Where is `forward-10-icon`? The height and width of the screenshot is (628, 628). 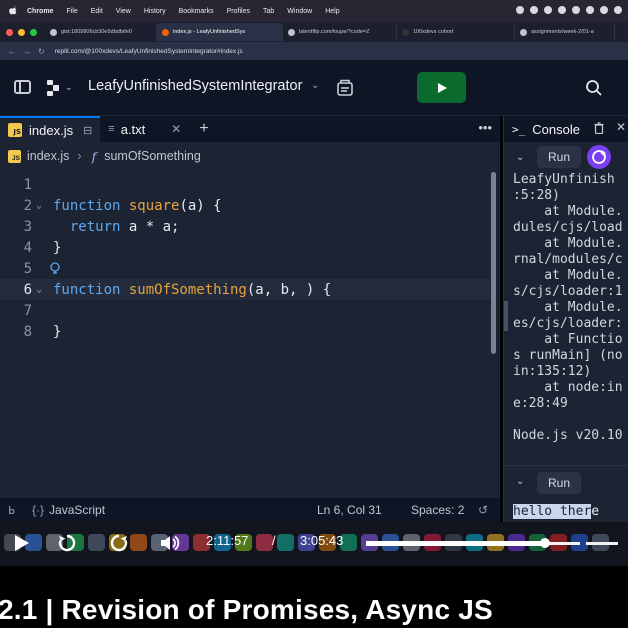
forward-10-icon is located at coordinates (119, 543).